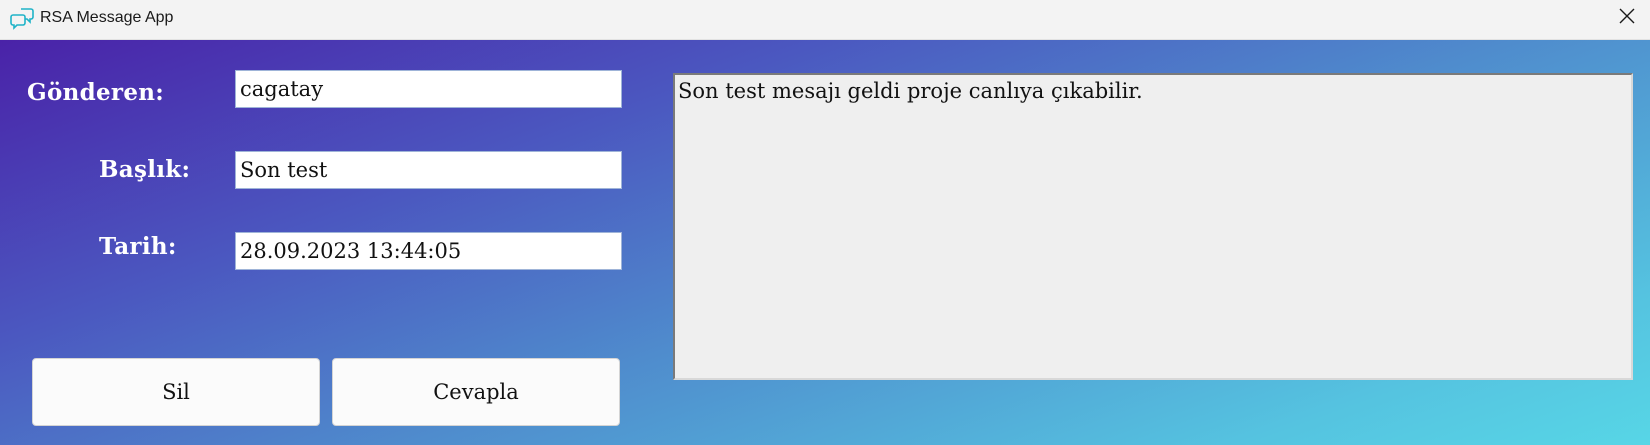  What do you see at coordinates (476, 392) in the screenshot?
I see `reply-button: Cevapla` at bounding box center [476, 392].